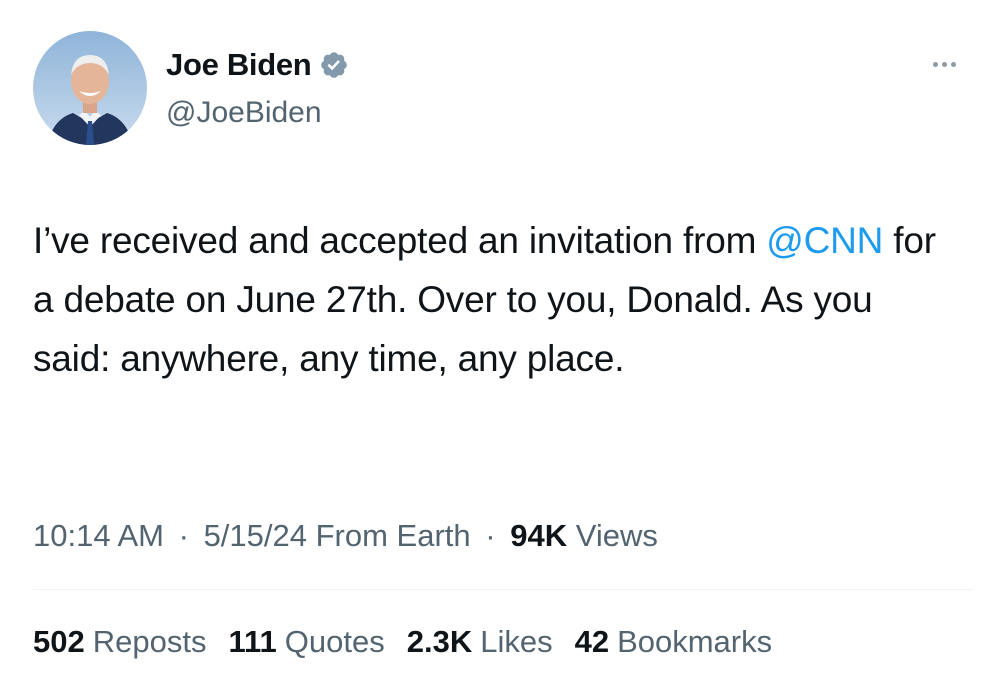 The height and width of the screenshot is (676, 984). I want to click on reposts-label: Reposts, so click(149, 641).